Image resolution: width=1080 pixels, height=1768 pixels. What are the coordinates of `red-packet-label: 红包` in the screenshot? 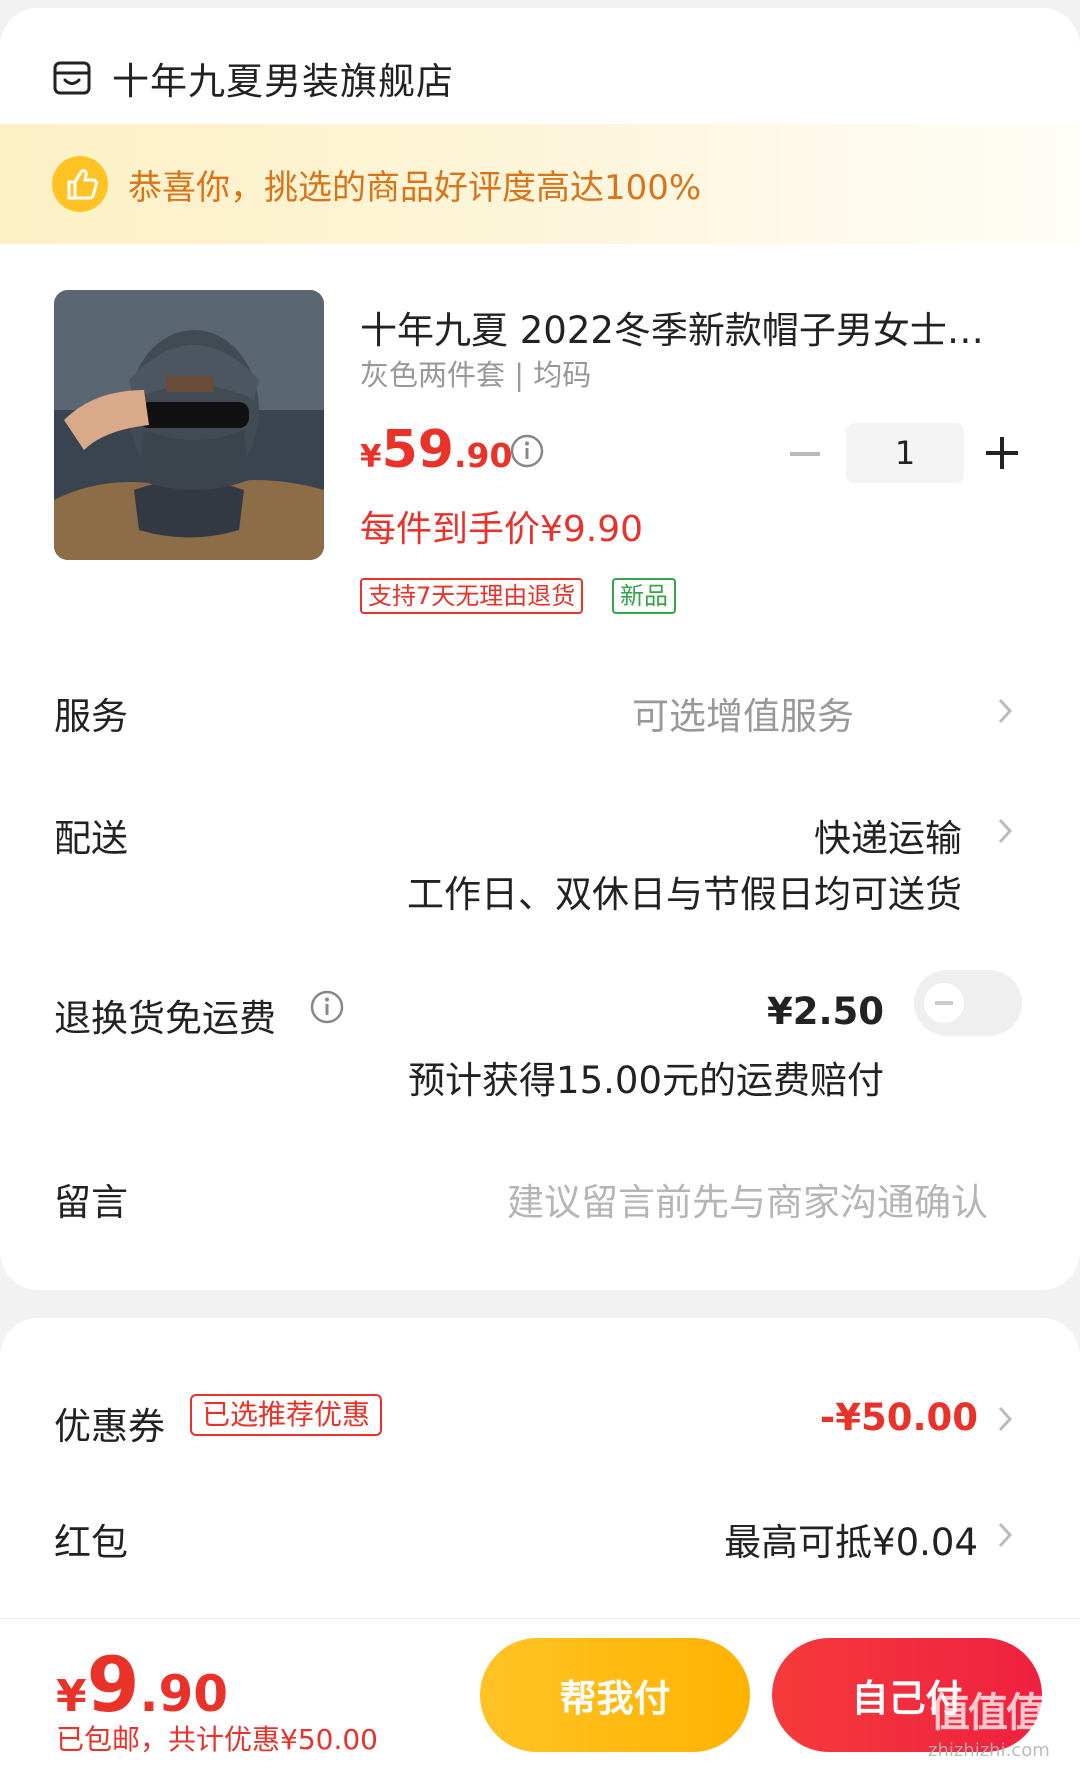 It's located at (91, 1542).